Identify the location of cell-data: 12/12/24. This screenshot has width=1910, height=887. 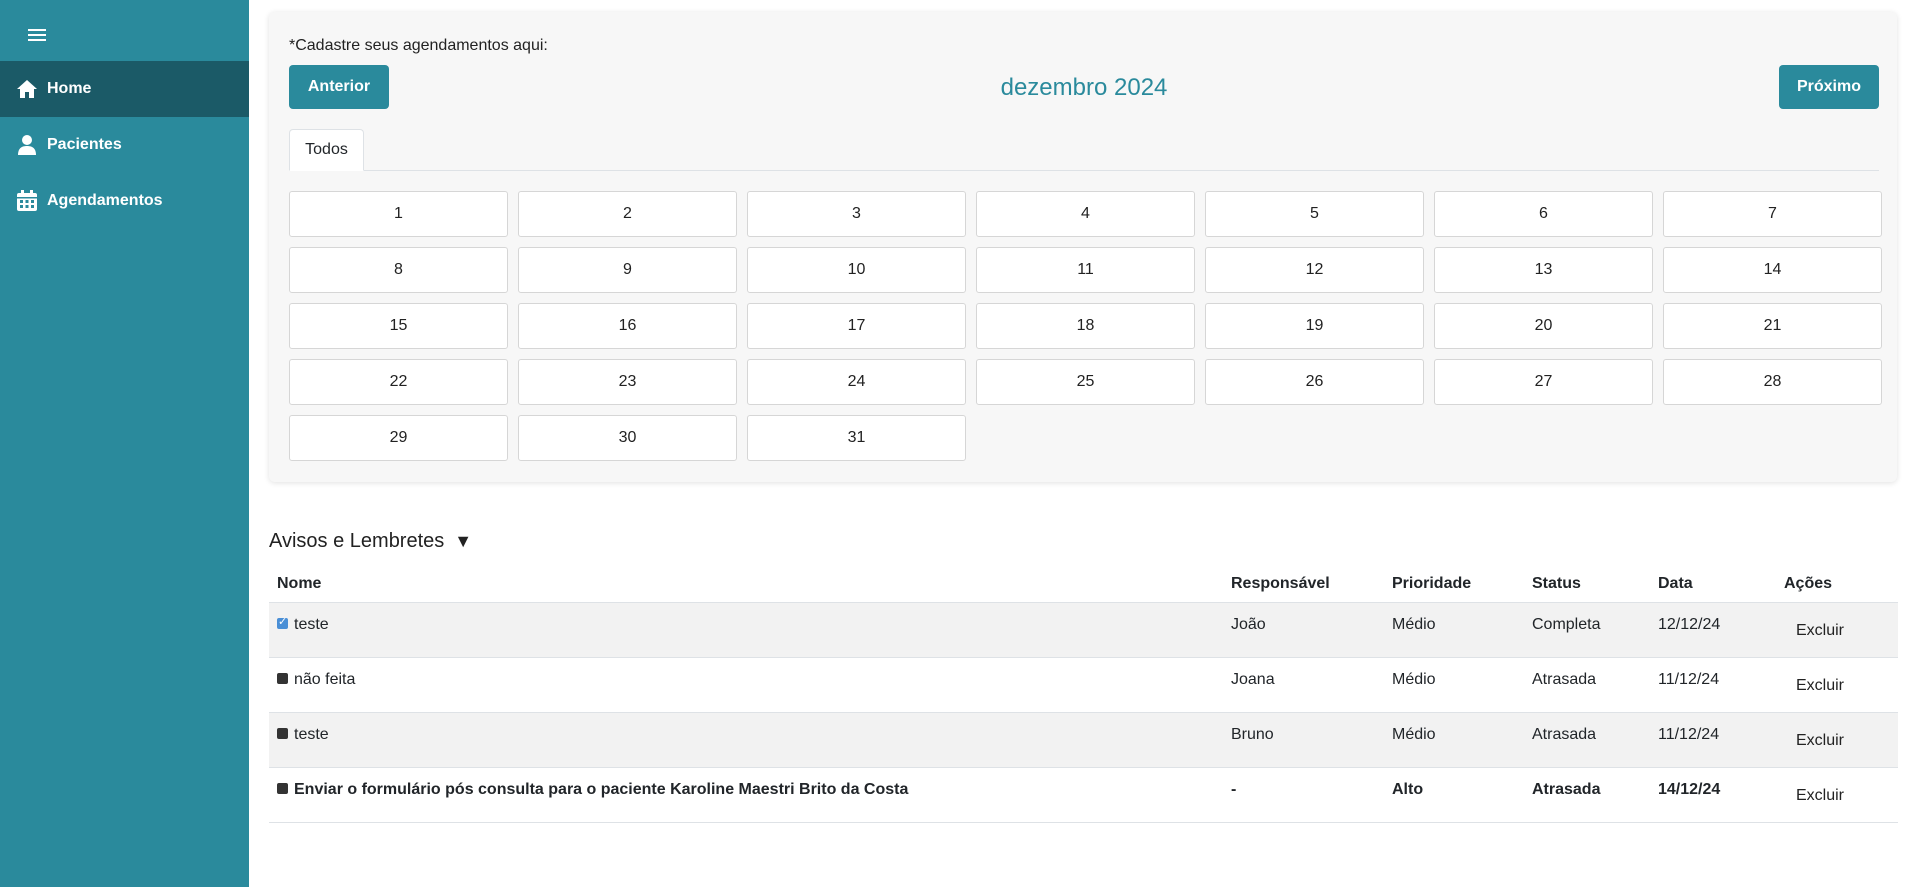
(1713, 629).